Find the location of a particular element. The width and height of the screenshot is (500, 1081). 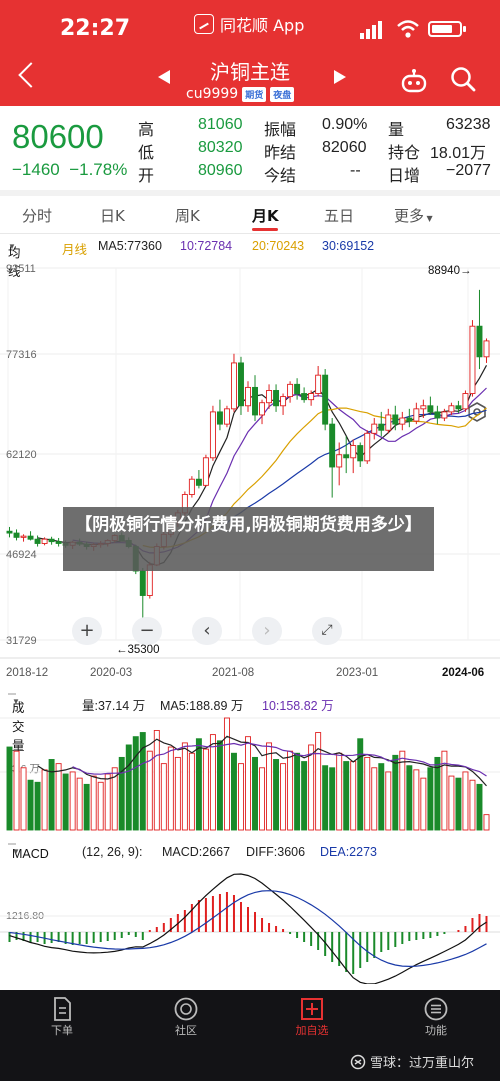

x-tick-label: 2020-03 is located at coordinates (111, 673).